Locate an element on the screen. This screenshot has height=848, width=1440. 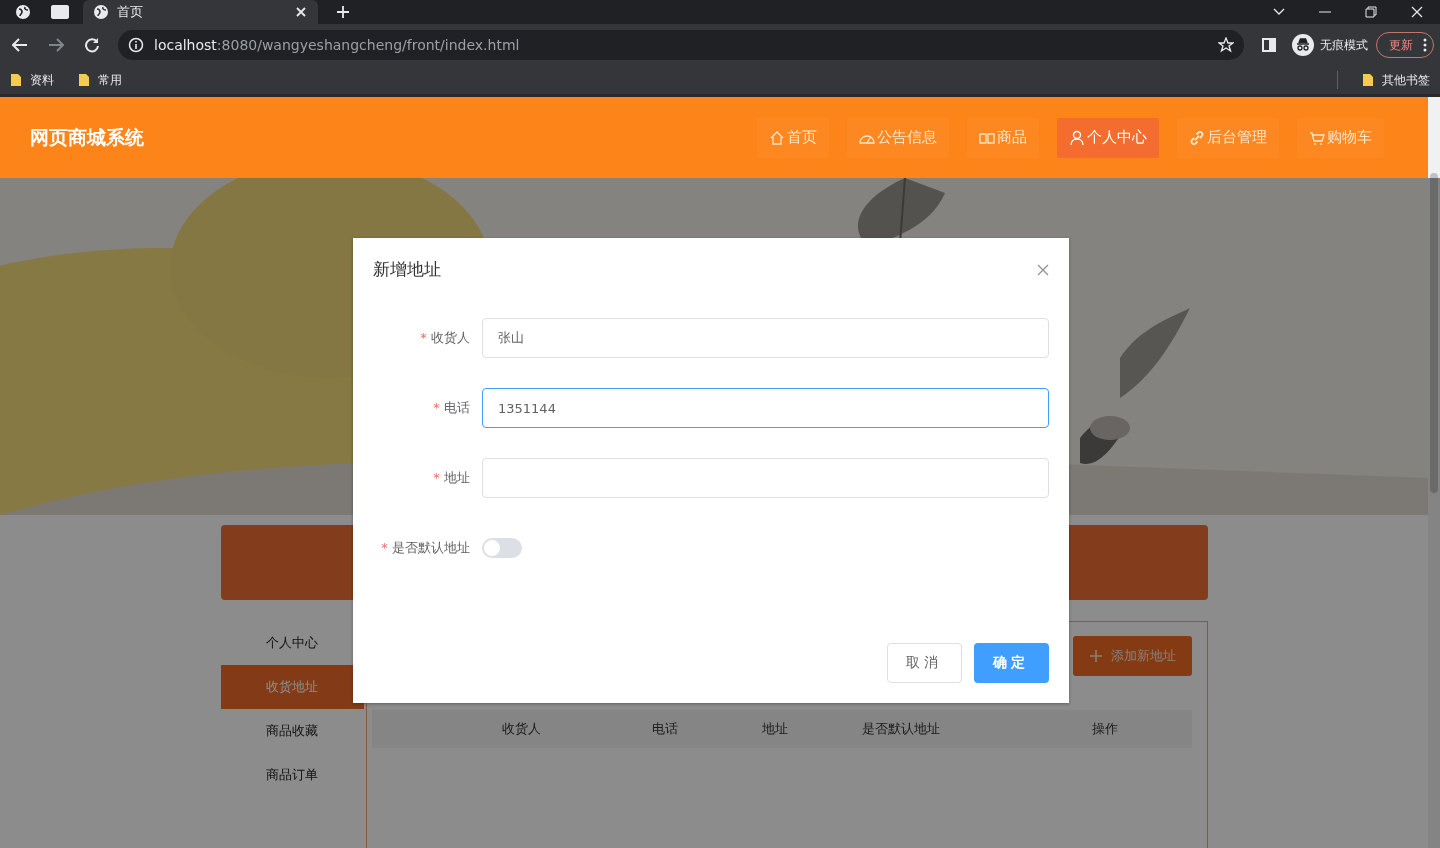
column-header: 操作 is located at coordinates (1105, 729).